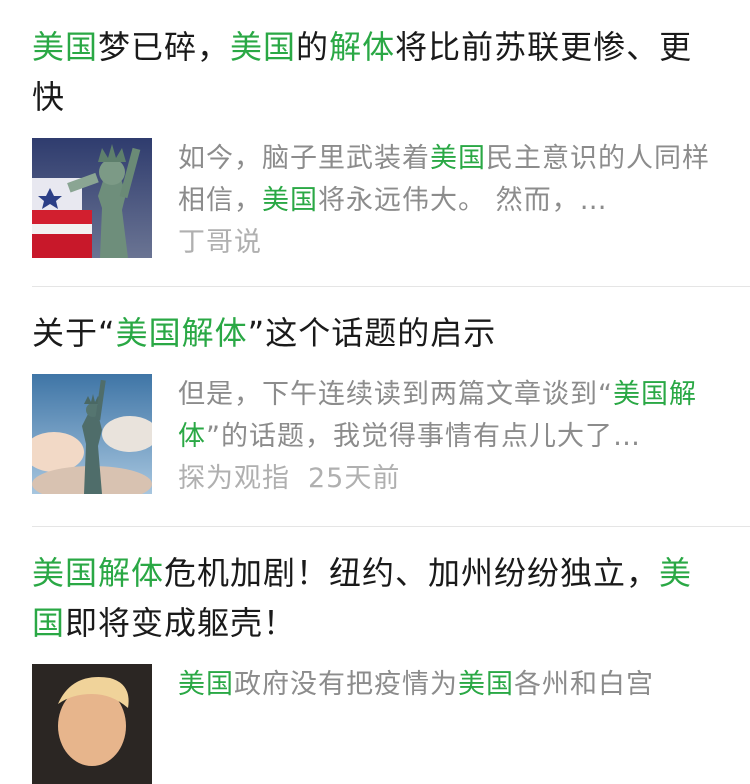  I want to click on article-meta: 美国政府没有把疫情为美国各州和白宫, so click(449, 685).